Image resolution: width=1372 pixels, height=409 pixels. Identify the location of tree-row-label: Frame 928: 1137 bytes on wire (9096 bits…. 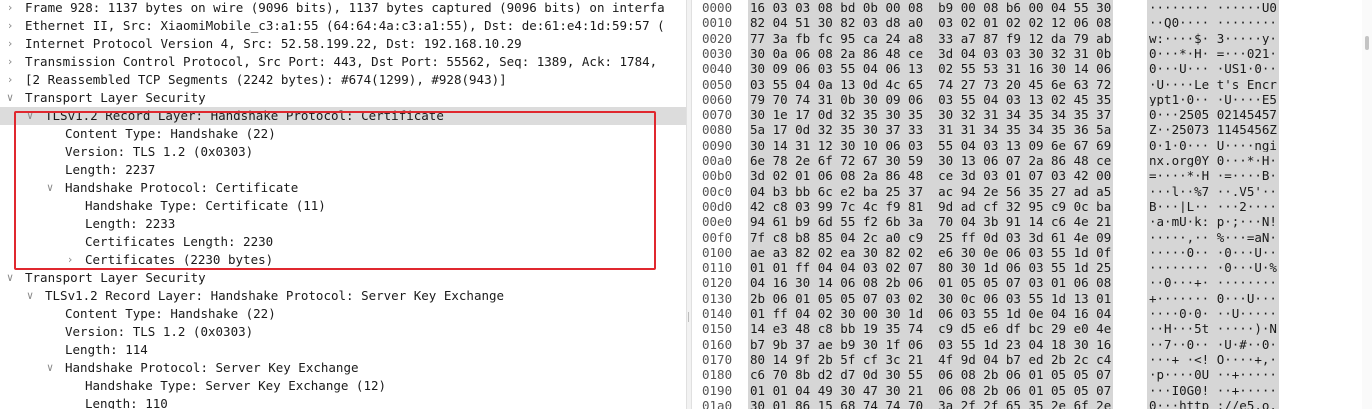
(345, 7).